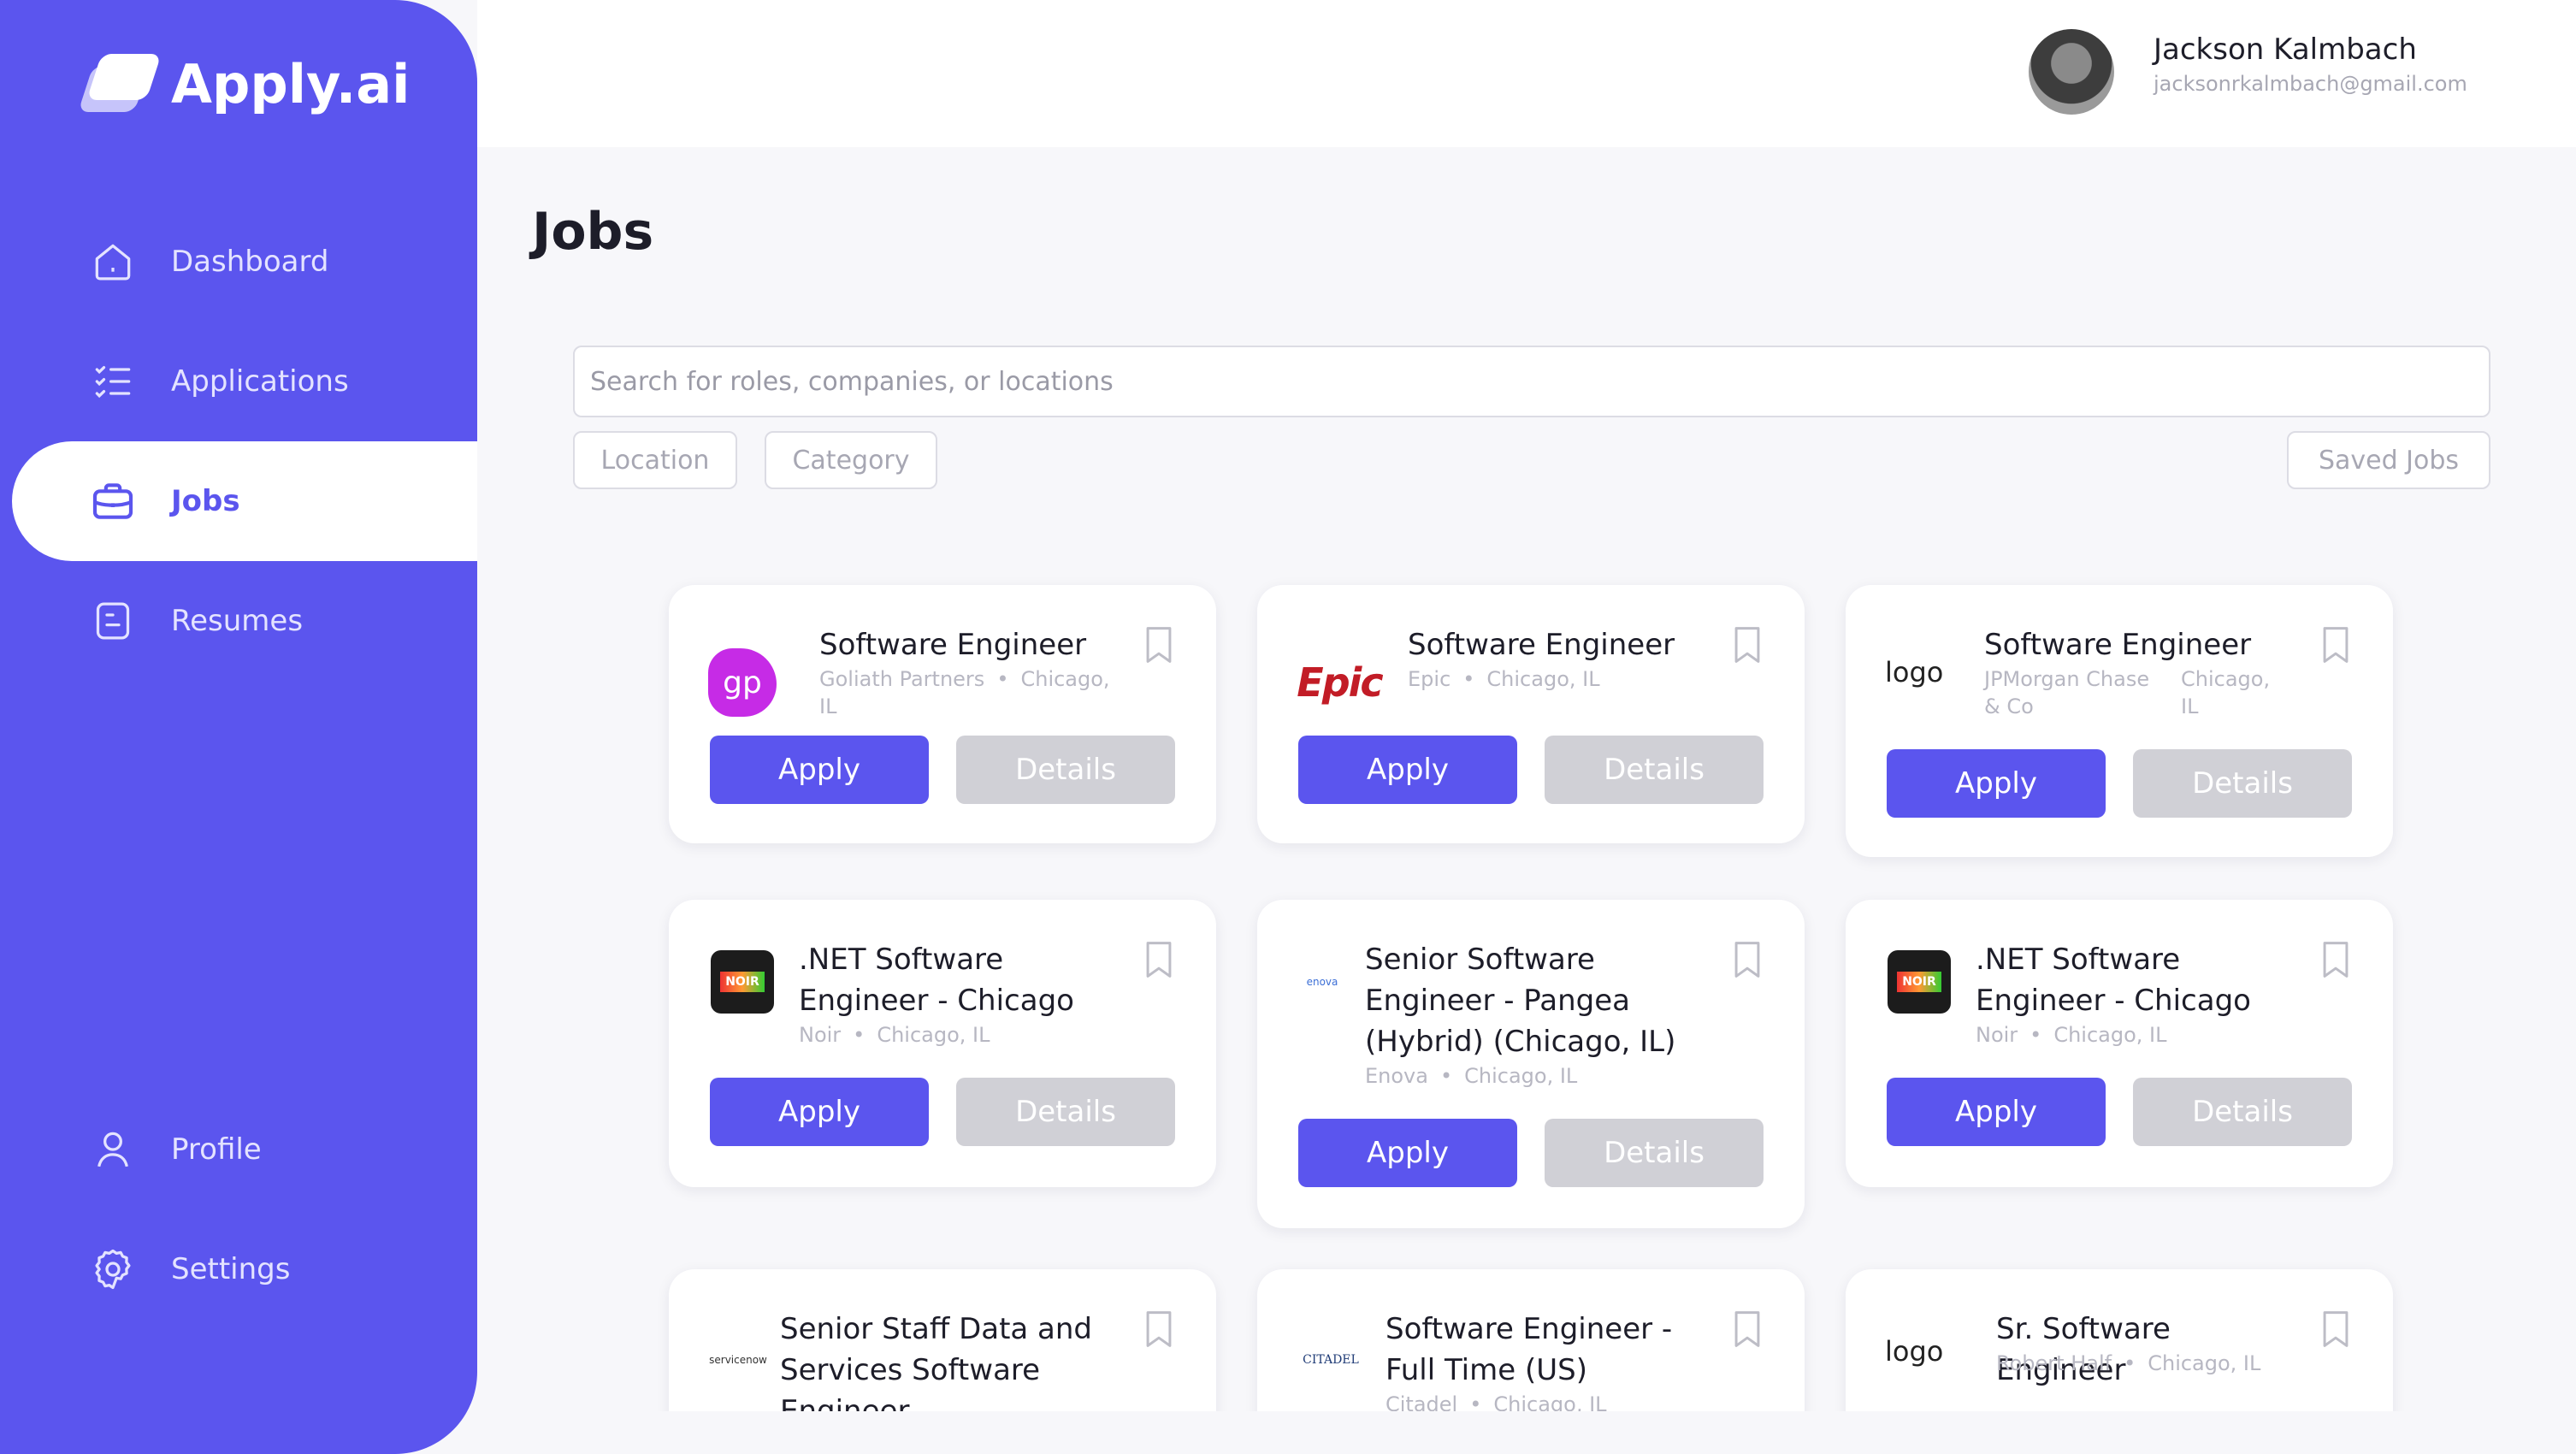 Image resolution: width=2576 pixels, height=1454 pixels. What do you see at coordinates (260, 381) in the screenshot?
I see `sidebar-item-label: Applications` at bounding box center [260, 381].